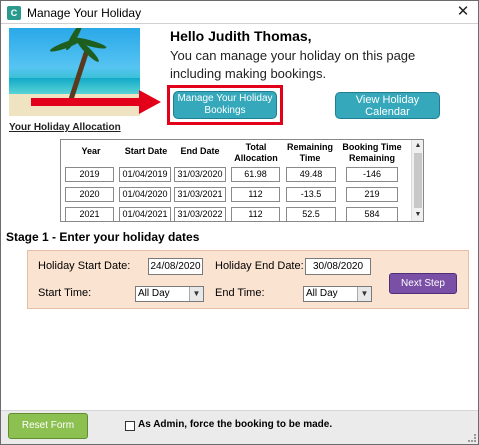 The width and height of the screenshot is (479, 445). Describe the element at coordinates (417, 215) in the screenshot. I see `scroll-down-icon: ▼` at that location.